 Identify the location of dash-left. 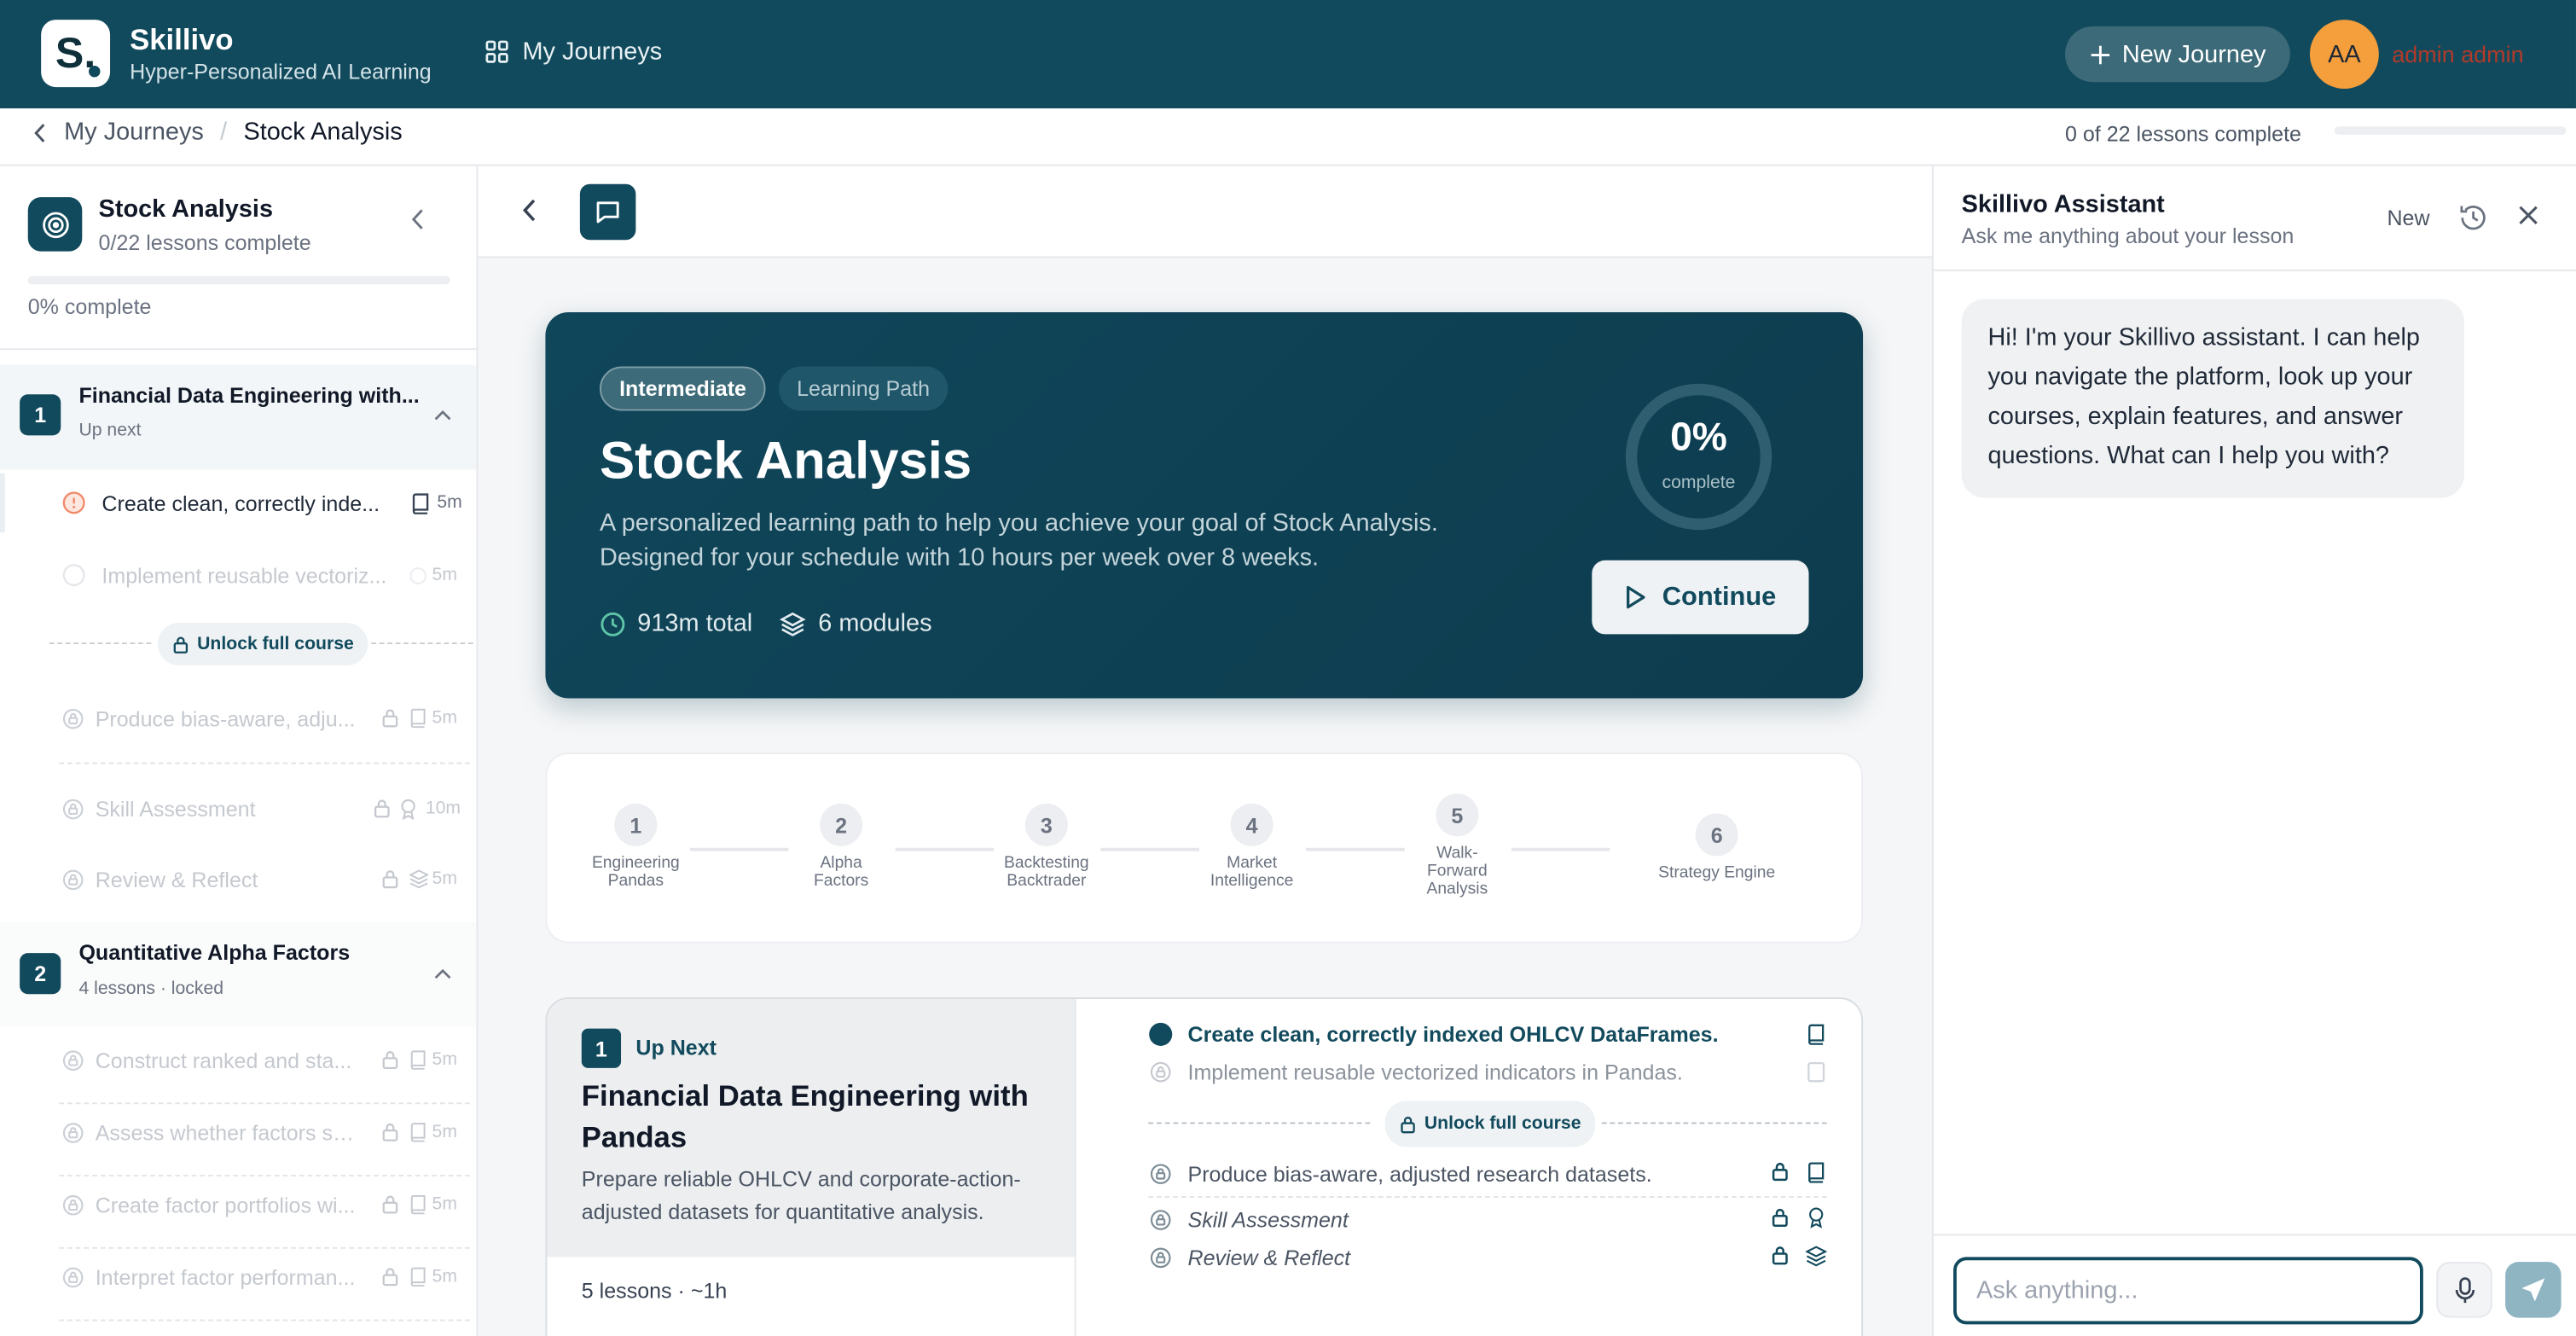
(100, 643).